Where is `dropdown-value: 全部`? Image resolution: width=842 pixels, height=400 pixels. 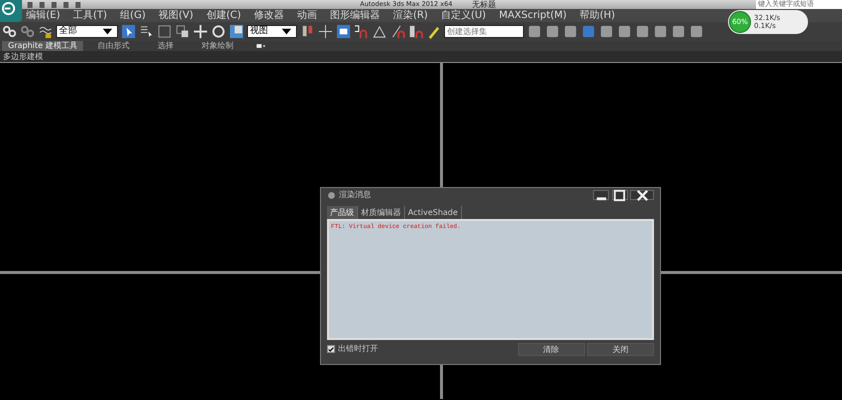
dropdown-value: 全部 is located at coordinates (68, 31).